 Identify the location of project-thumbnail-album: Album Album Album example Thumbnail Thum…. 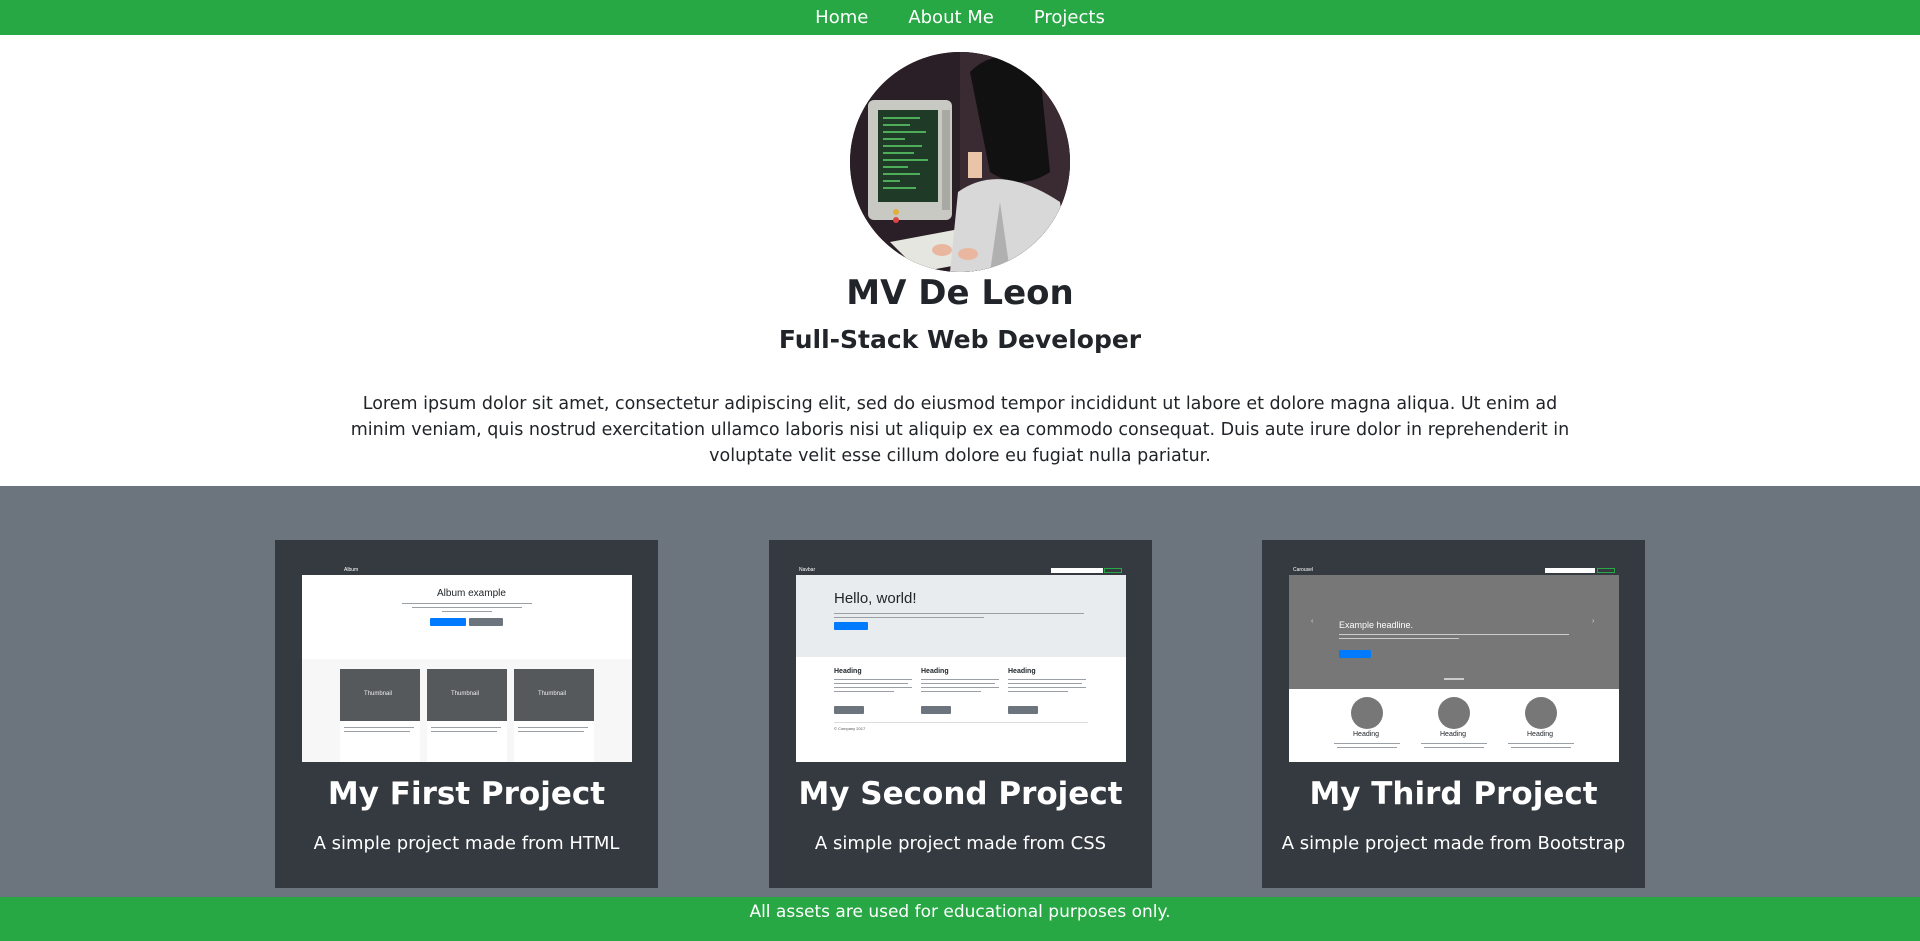
(467, 664).